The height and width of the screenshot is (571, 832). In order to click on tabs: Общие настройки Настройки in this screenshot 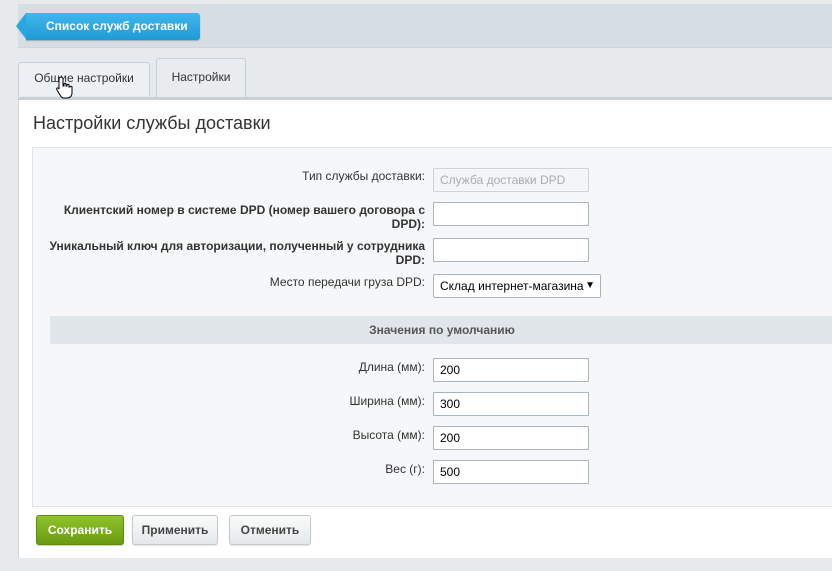, I will do `click(425, 78)`.